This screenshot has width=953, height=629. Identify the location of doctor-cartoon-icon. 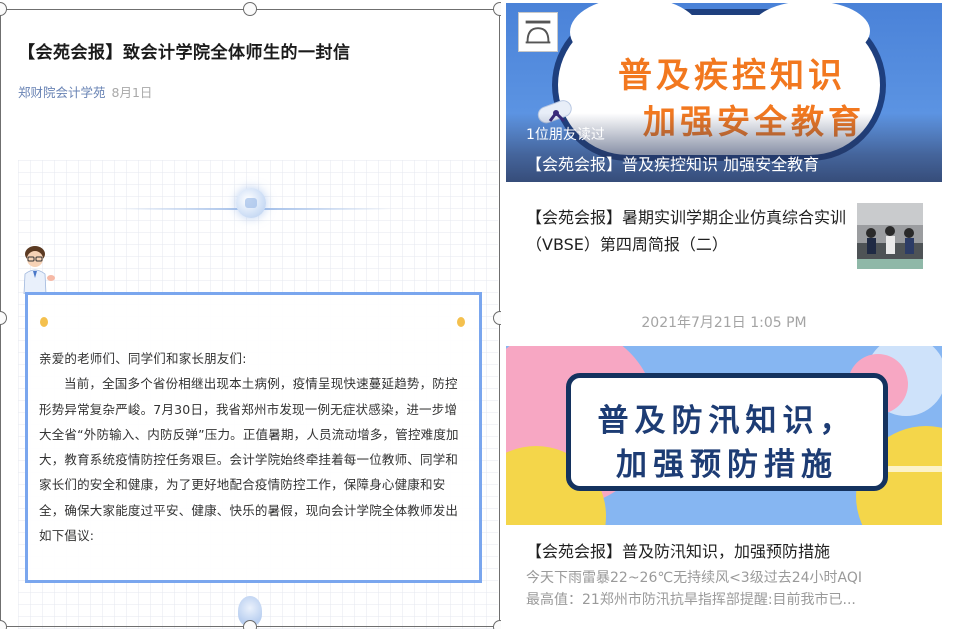
(39, 270).